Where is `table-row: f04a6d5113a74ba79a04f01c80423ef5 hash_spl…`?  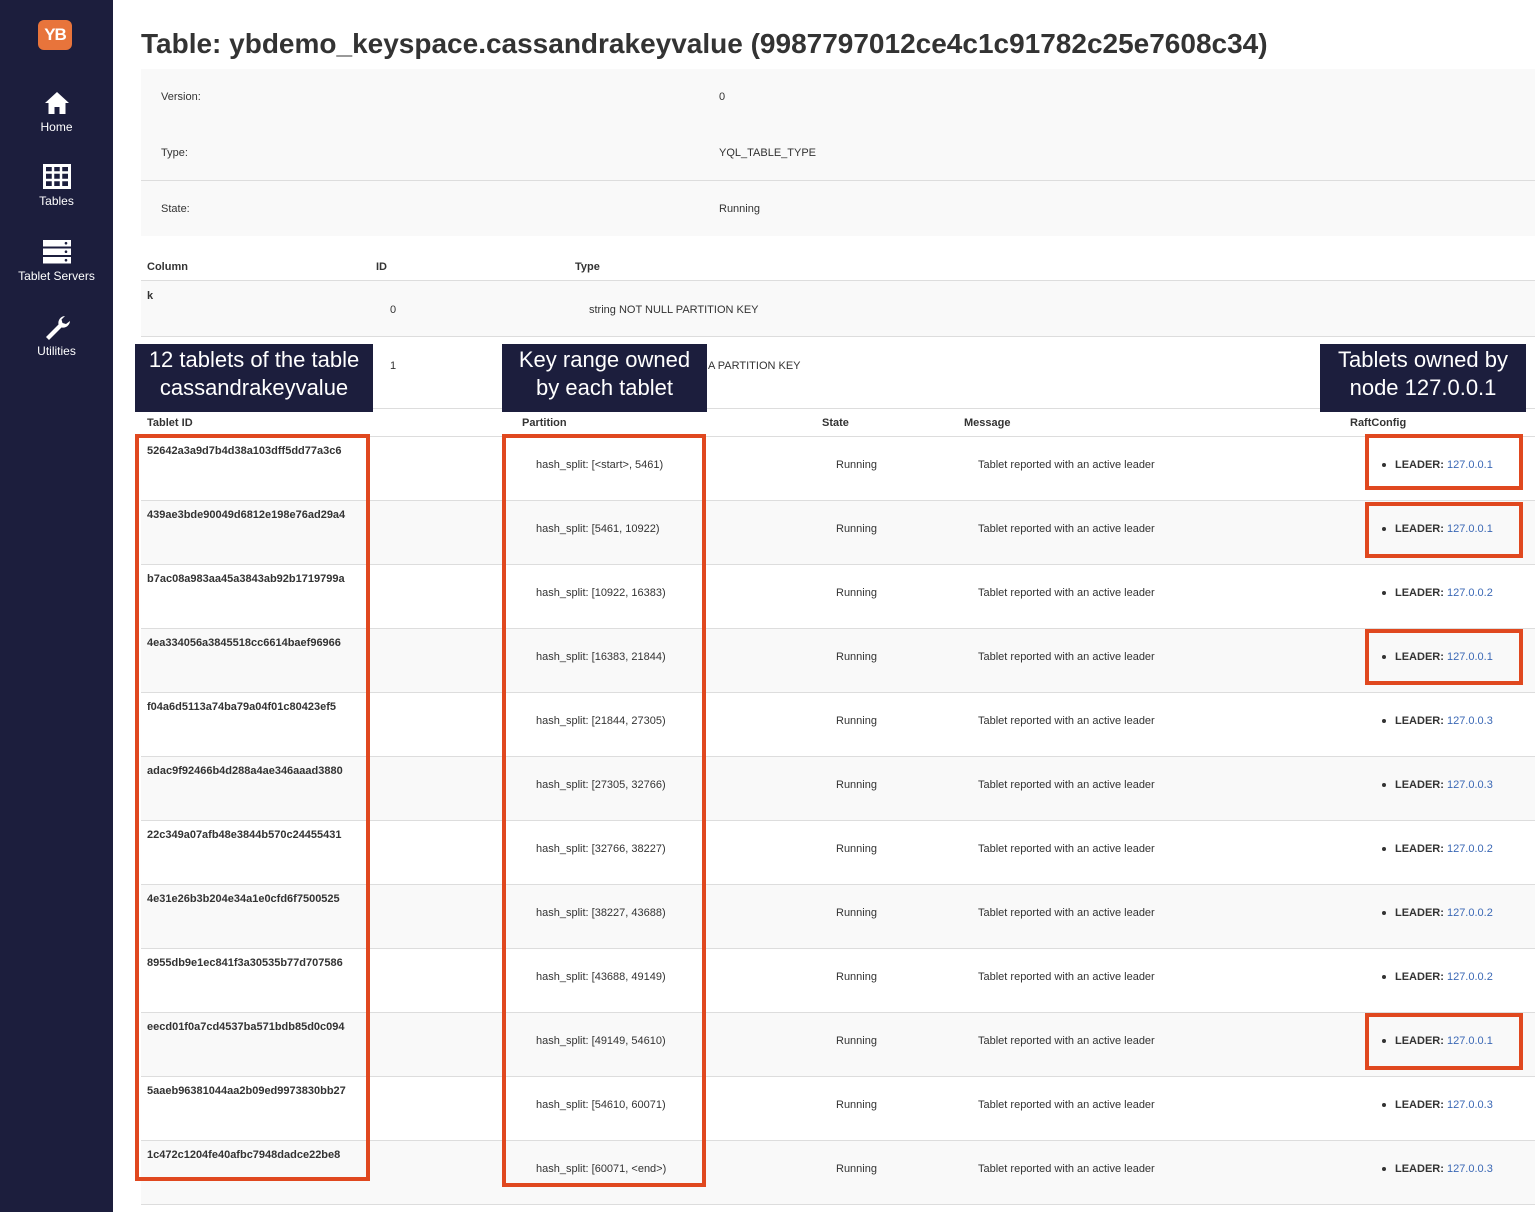
table-row: f04a6d5113a74ba79a04f01c80423ef5 hash_spl… is located at coordinates (838, 725).